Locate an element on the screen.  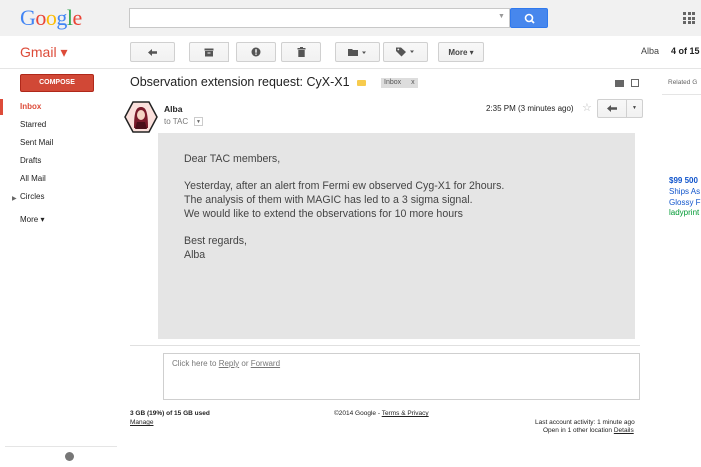
logo-letter: g is located at coordinates (61, 17).